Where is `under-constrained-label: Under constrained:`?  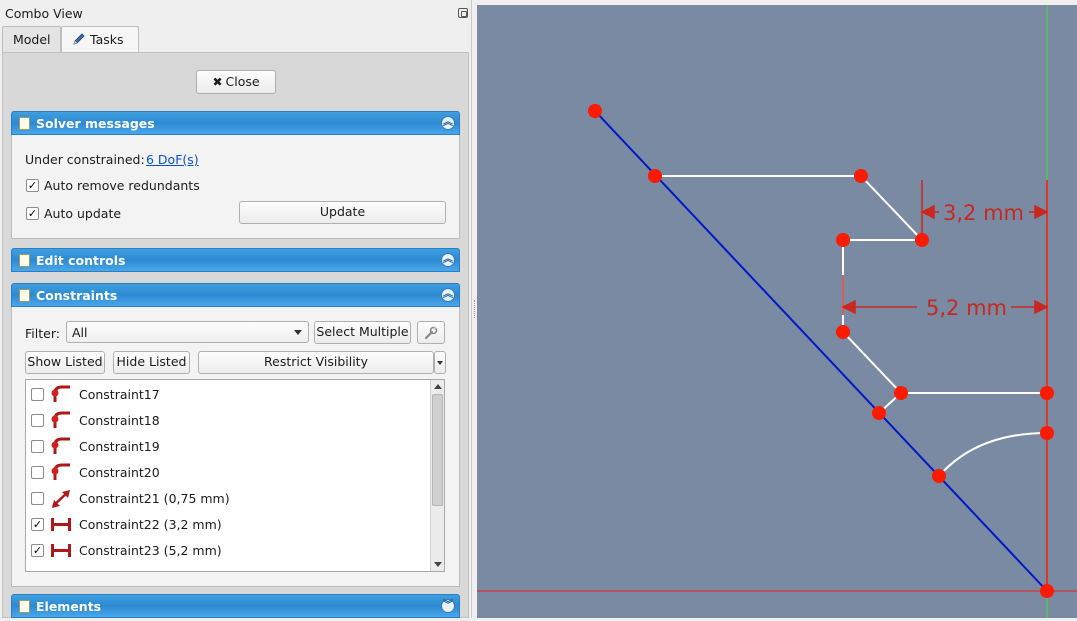
under-constrained-label: Under constrained: is located at coordinates (85, 159).